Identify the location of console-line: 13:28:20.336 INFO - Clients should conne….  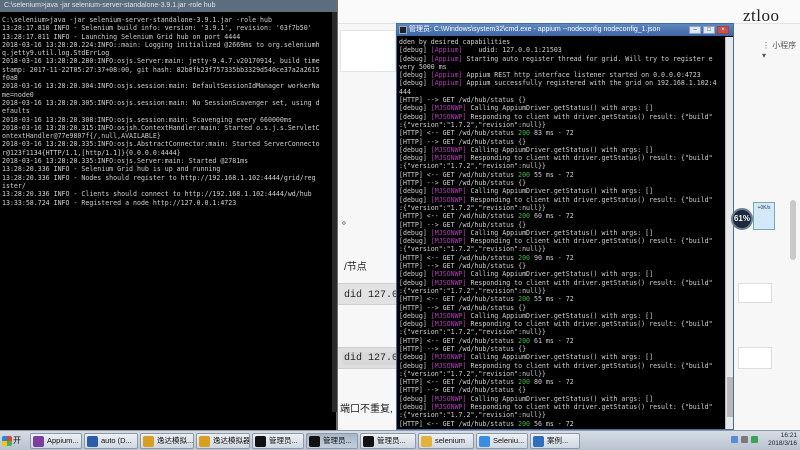
(157, 194).